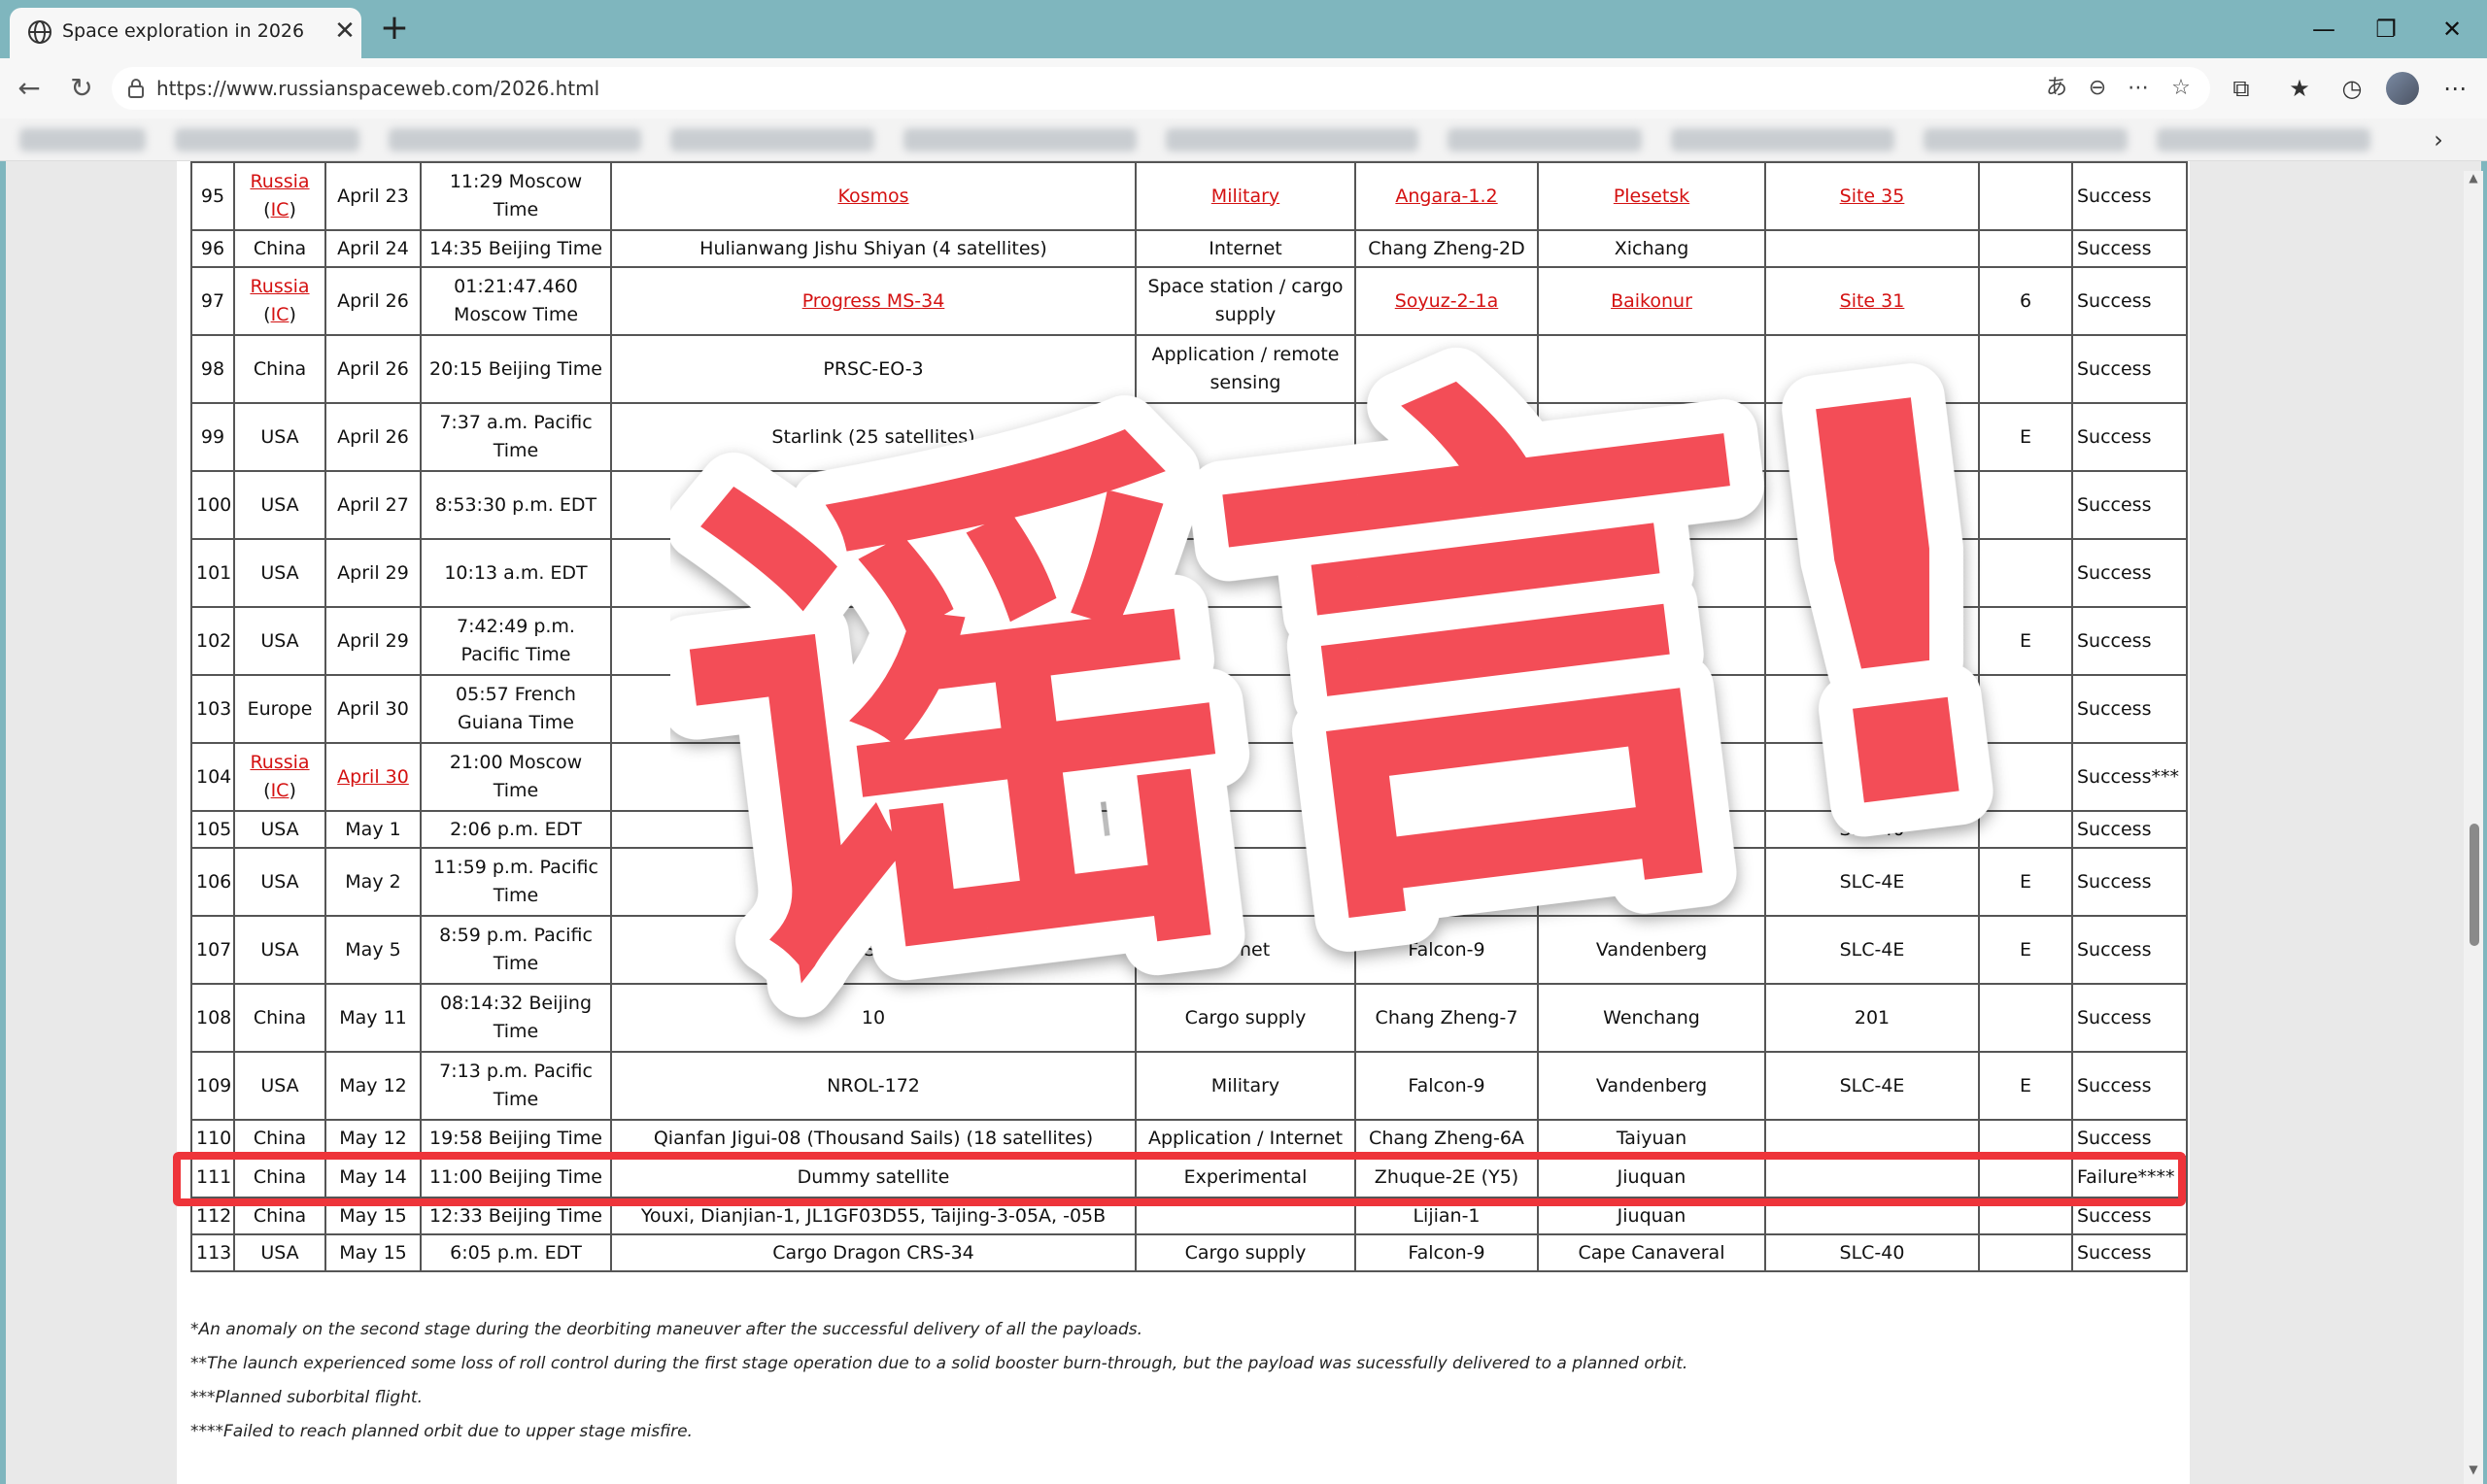 The image size is (2487, 1484). I want to click on back-icon: ←, so click(29, 88).